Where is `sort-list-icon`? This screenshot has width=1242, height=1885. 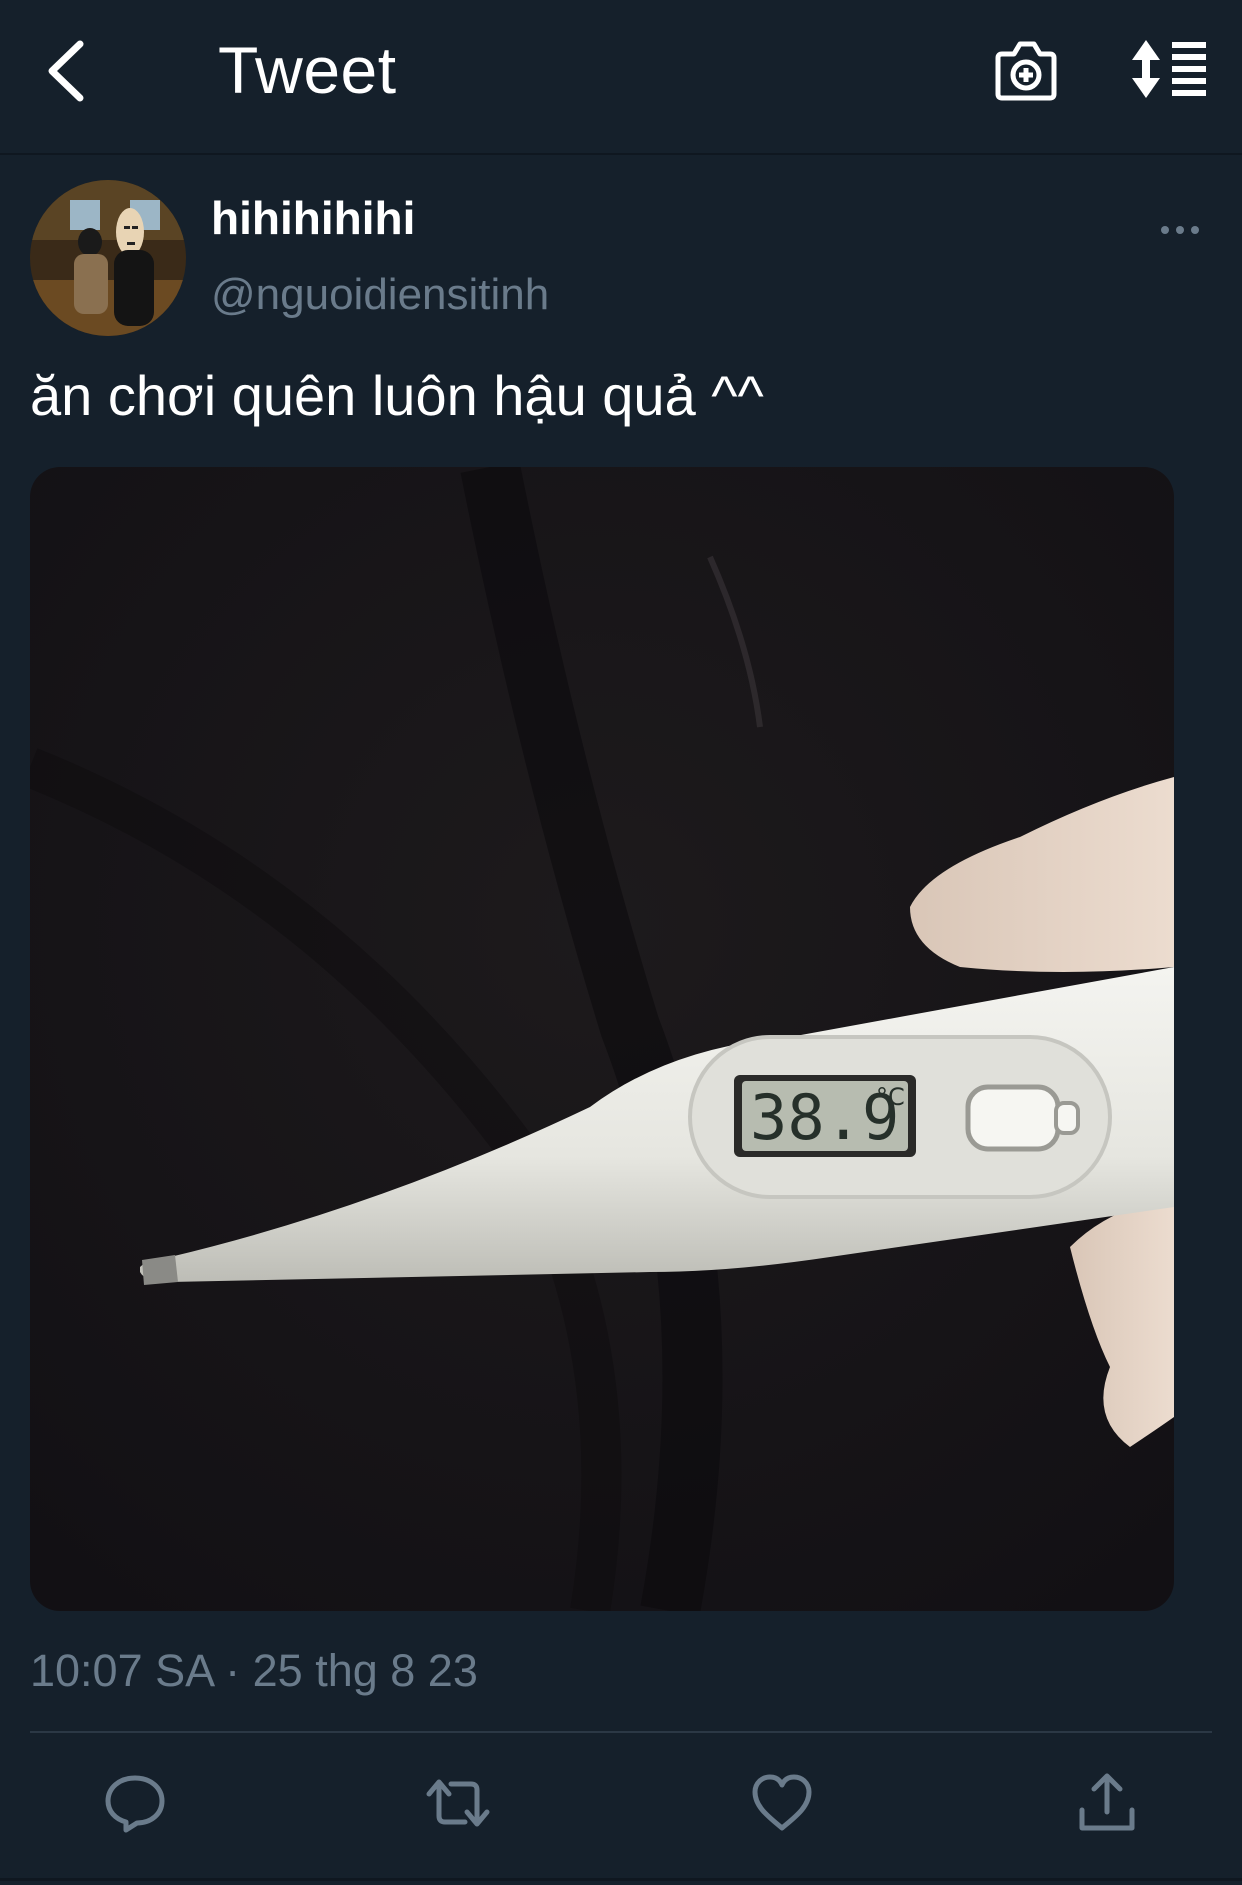 sort-list-icon is located at coordinates (1169, 69).